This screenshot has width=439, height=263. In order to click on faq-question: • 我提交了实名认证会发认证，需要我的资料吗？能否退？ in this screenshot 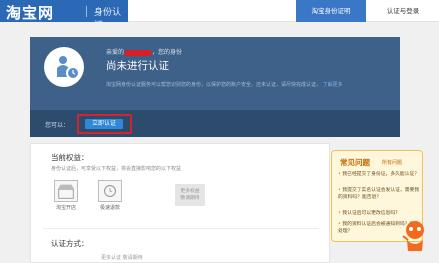, I will do `click(379, 194)`.